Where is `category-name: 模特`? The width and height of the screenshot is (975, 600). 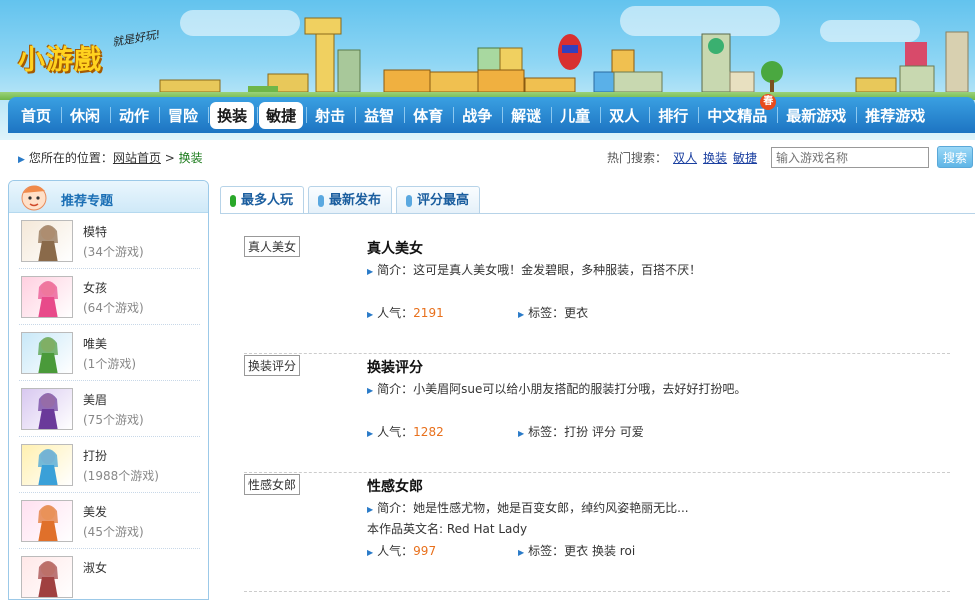
category-name: 模特 is located at coordinates (95, 231).